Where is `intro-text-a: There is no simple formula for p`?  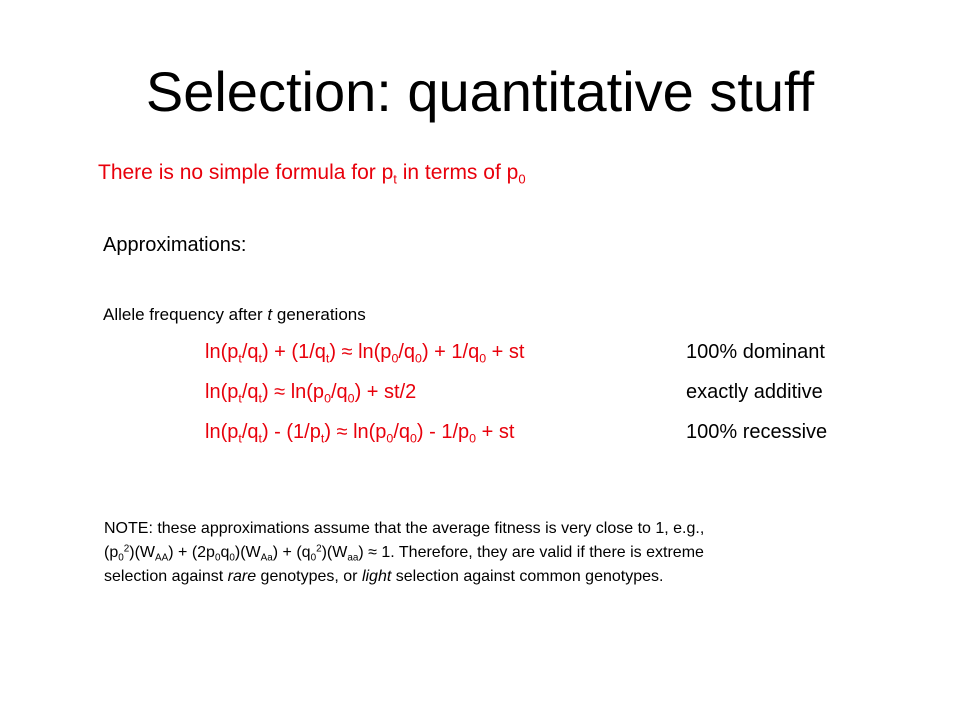
intro-text-a: There is no simple formula for p is located at coordinates (246, 172).